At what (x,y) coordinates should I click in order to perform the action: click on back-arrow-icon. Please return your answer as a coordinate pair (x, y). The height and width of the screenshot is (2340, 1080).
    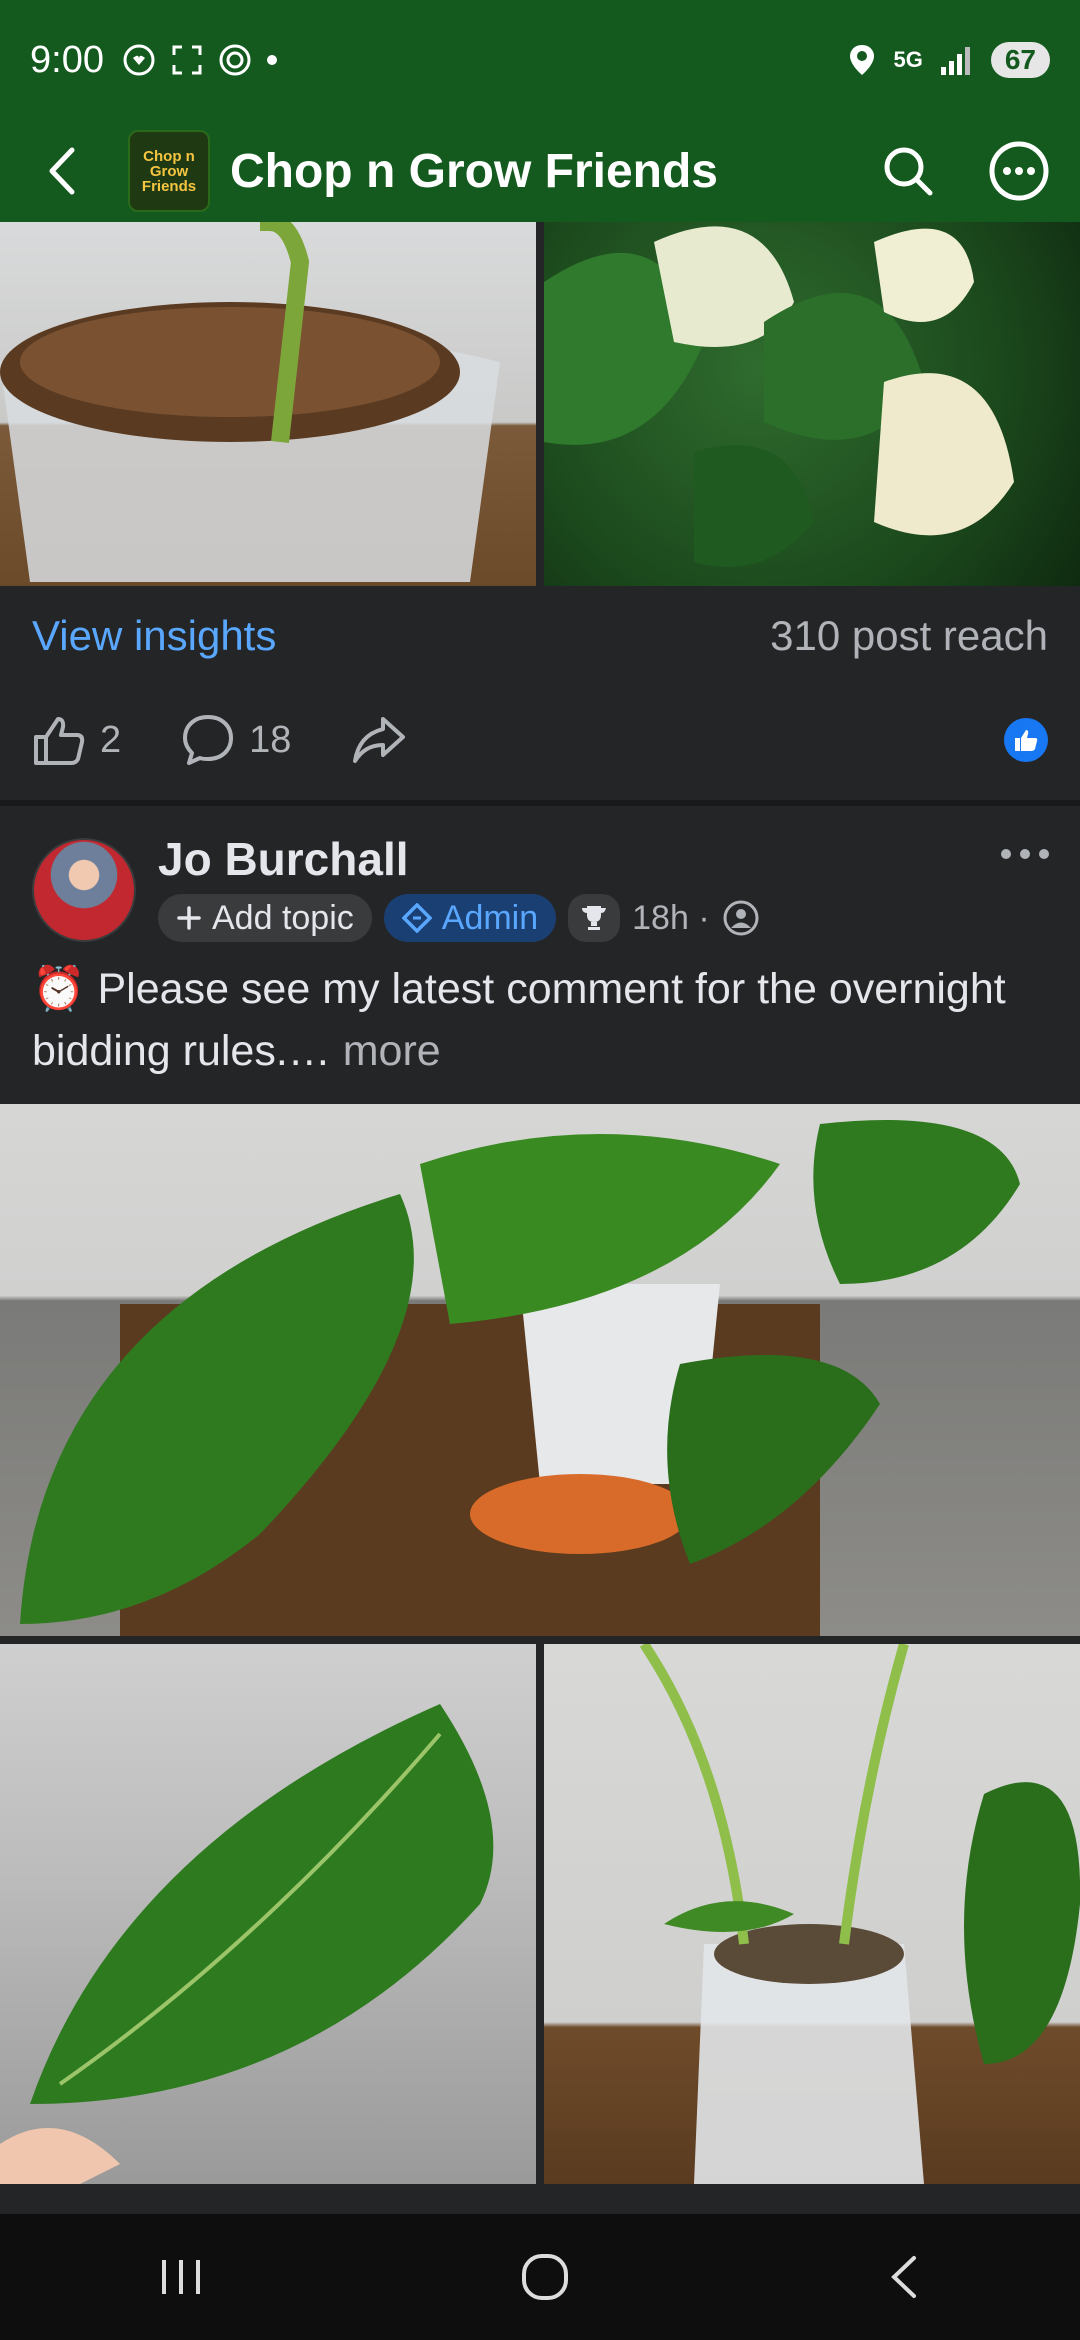
    Looking at the image, I should click on (62, 171).